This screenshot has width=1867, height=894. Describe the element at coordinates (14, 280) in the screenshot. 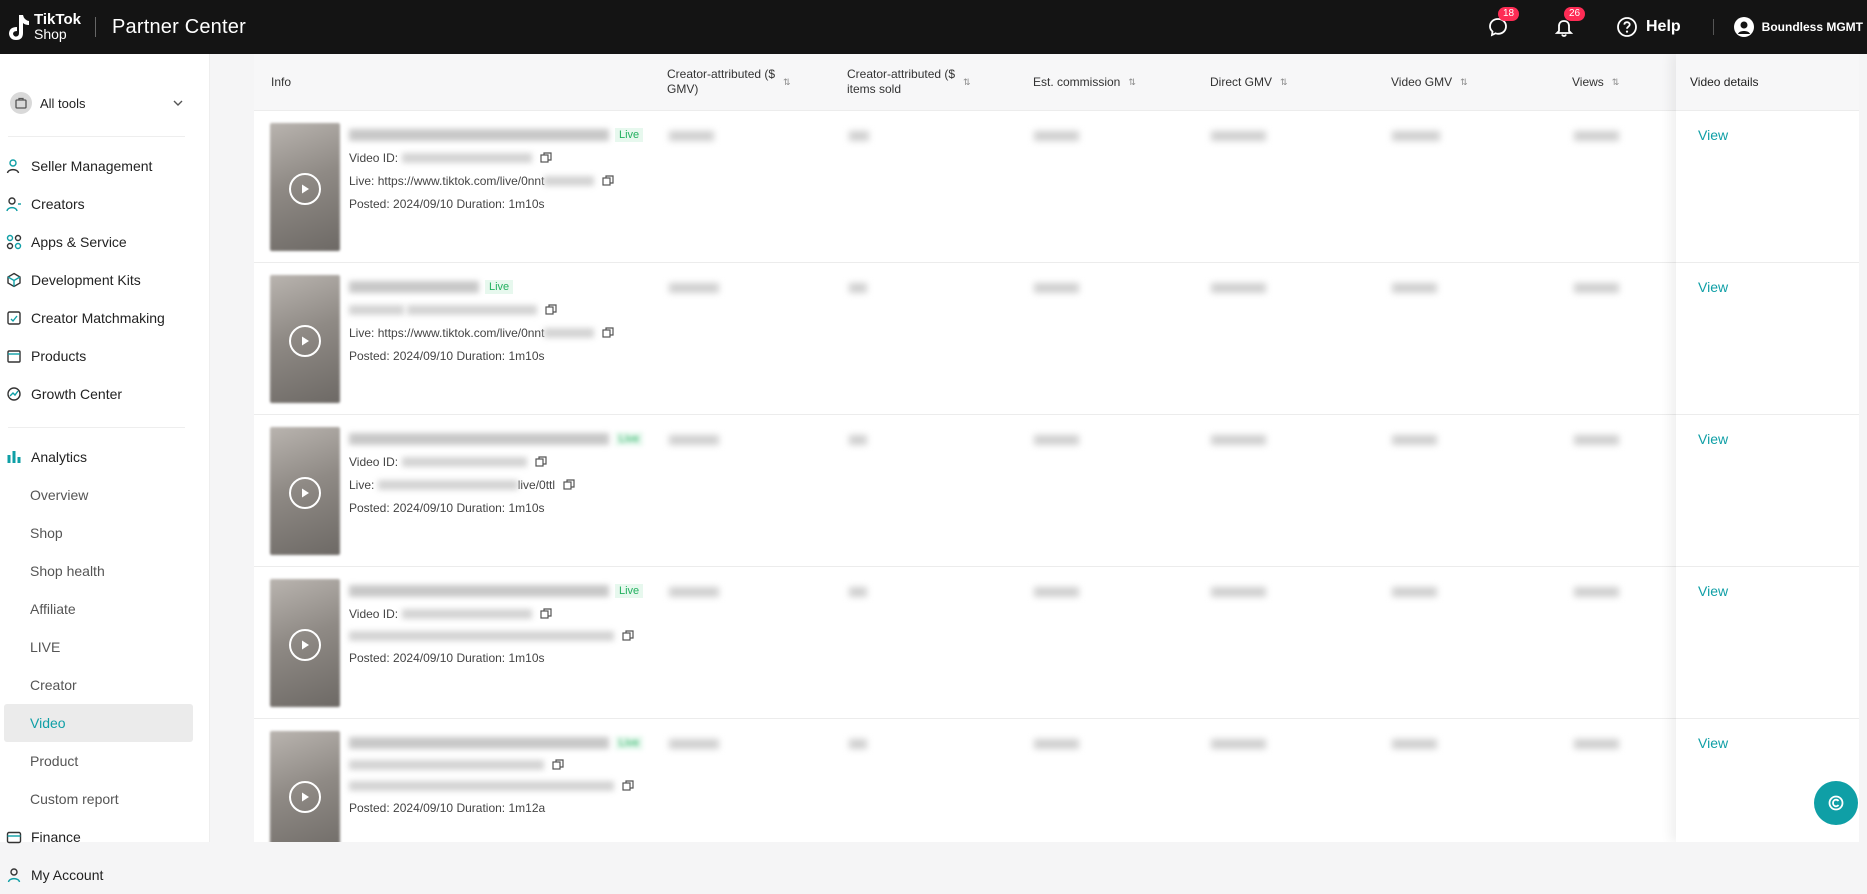

I see `cube-icon` at that location.